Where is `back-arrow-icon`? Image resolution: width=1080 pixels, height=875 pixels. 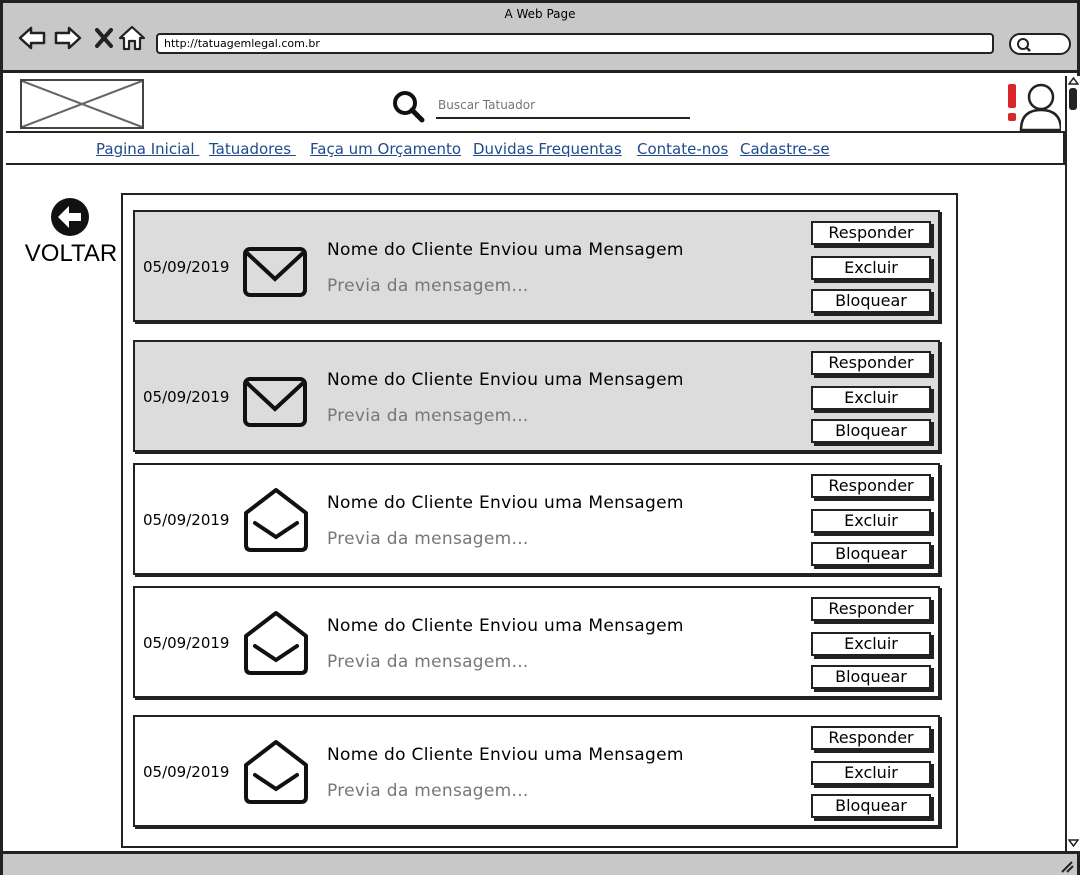 back-arrow-icon is located at coordinates (32, 38).